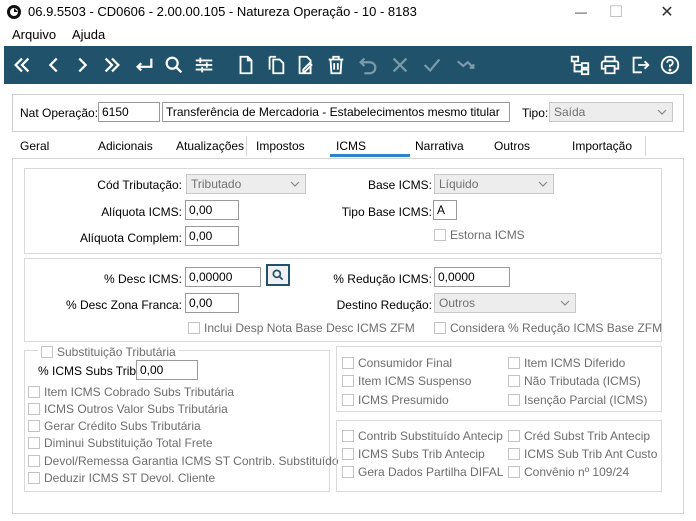  Describe the element at coordinates (577, 400) in the screenshot. I see `isencao-parcial-checkbox: Isenção Parcial (ICMS)` at that location.